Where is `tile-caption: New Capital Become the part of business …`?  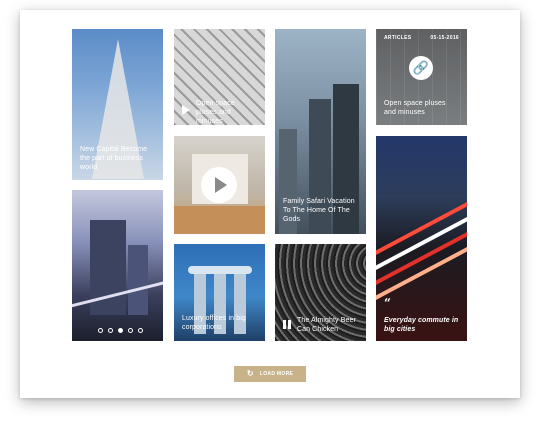 tile-caption: New Capital Become the part of business … is located at coordinates (114, 158).